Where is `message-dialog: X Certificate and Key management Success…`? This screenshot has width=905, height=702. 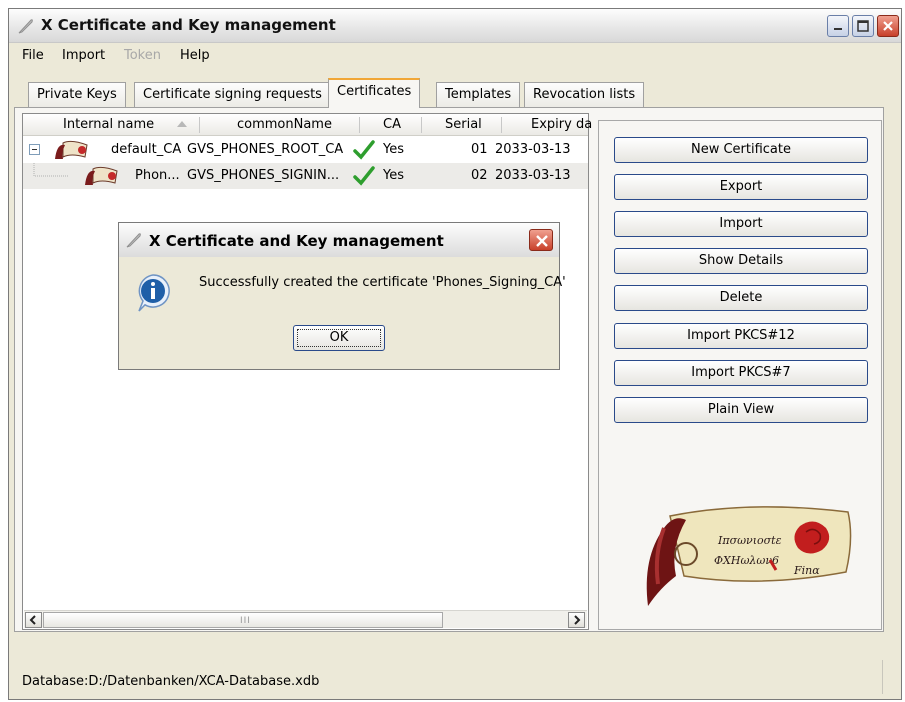
message-dialog: X Certificate and Key management Success… is located at coordinates (342, 296).